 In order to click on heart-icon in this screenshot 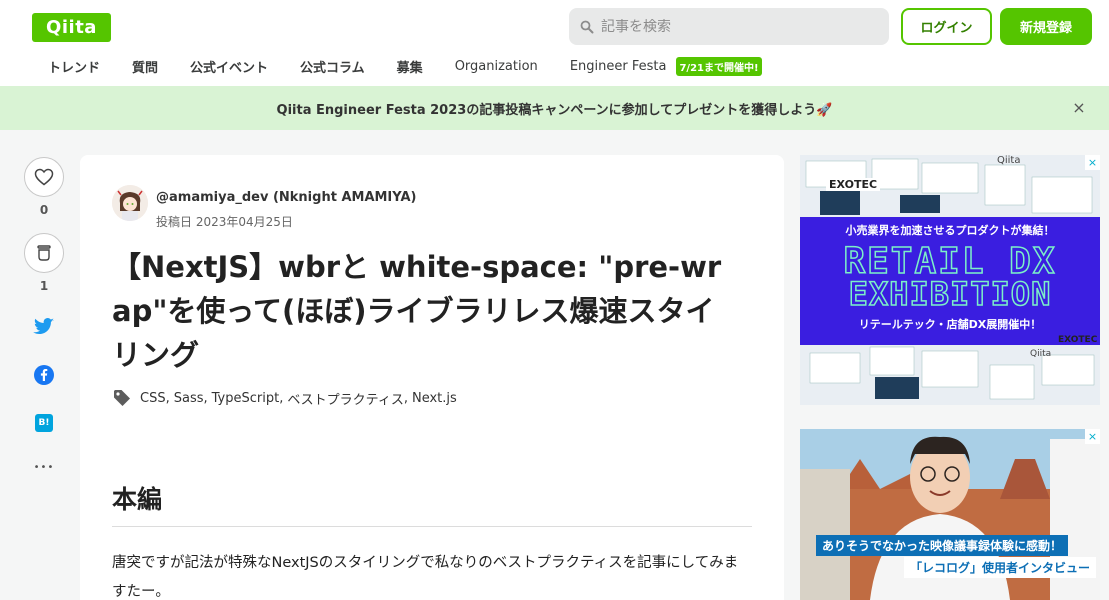, I will do `click(44, 177)`.